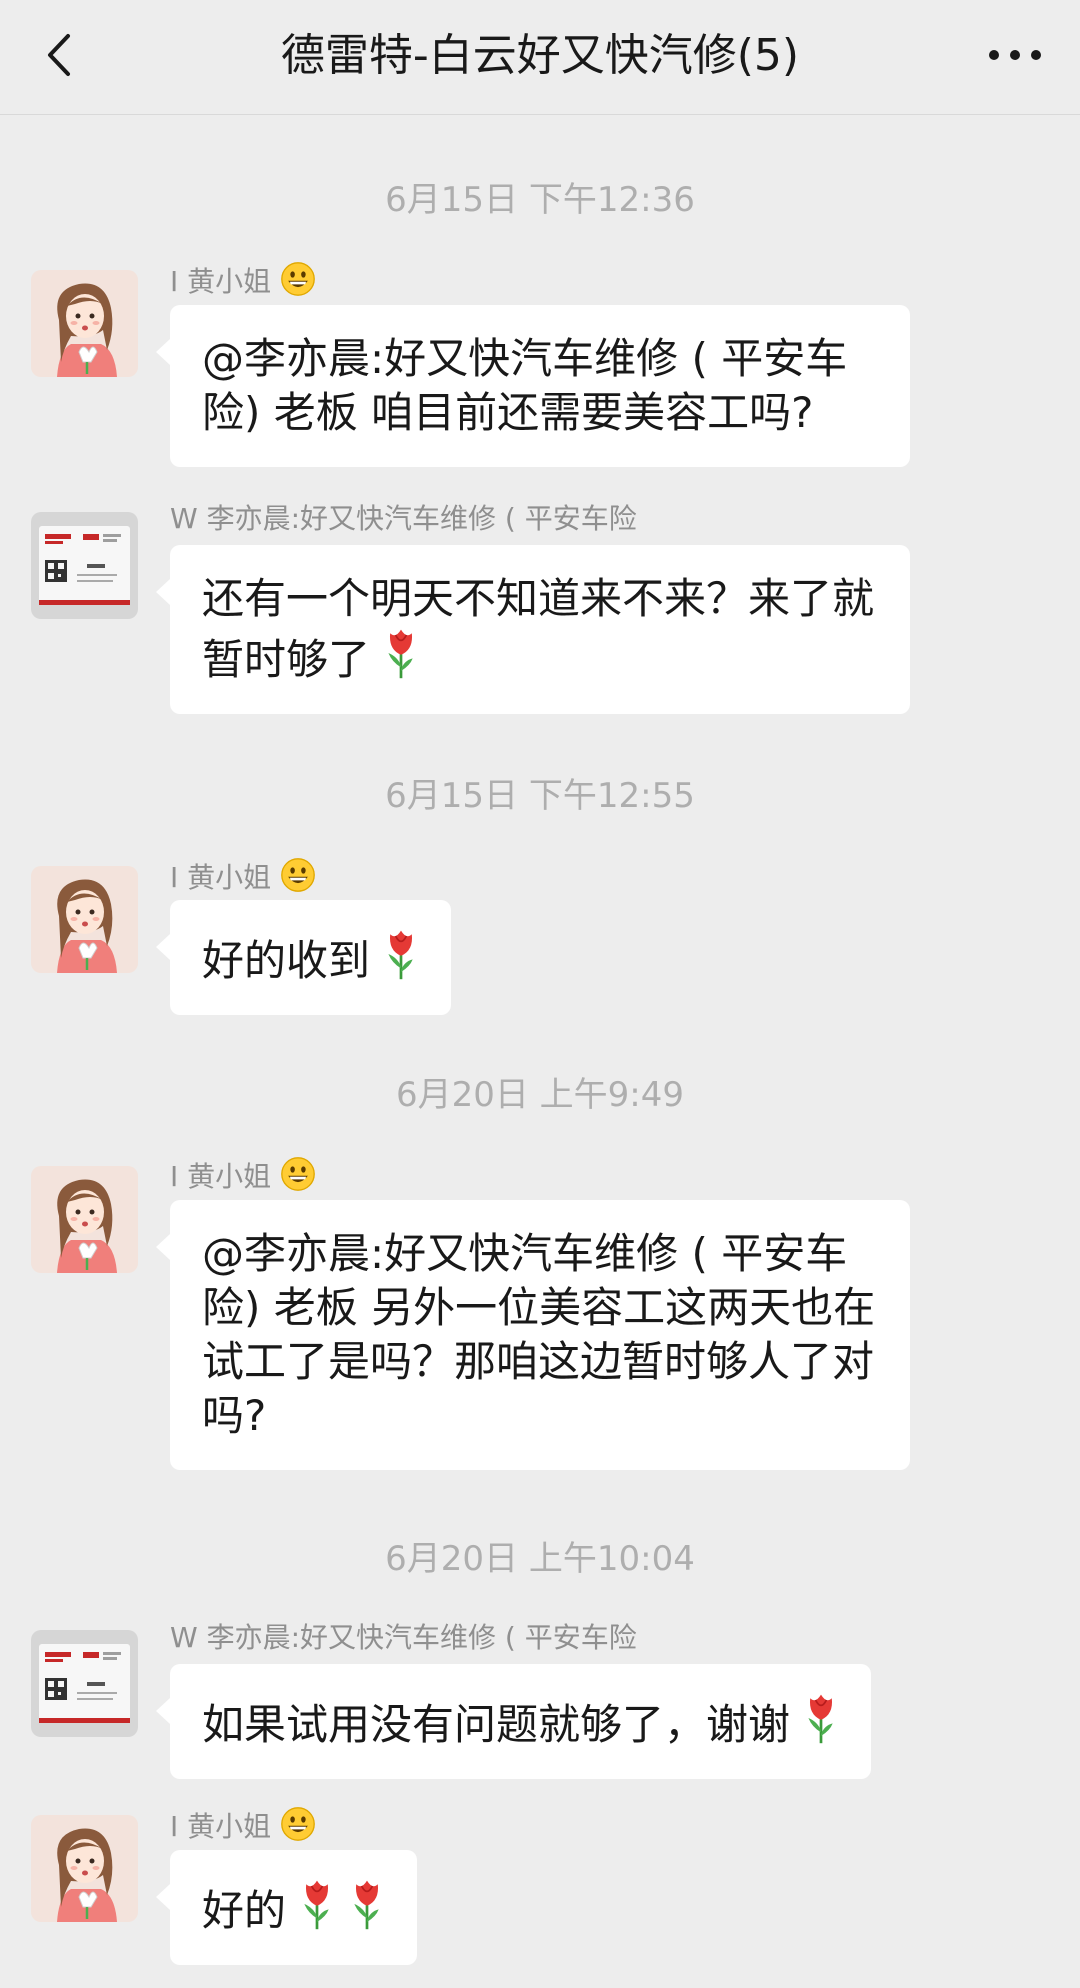 This screenshot has height=1988, width=1080. I want to click on message-bubble: @李亦晨:好又快汽车维修 ( 平安车险) 老板 咱目前还需要美容工吗?, so click(533, 386).